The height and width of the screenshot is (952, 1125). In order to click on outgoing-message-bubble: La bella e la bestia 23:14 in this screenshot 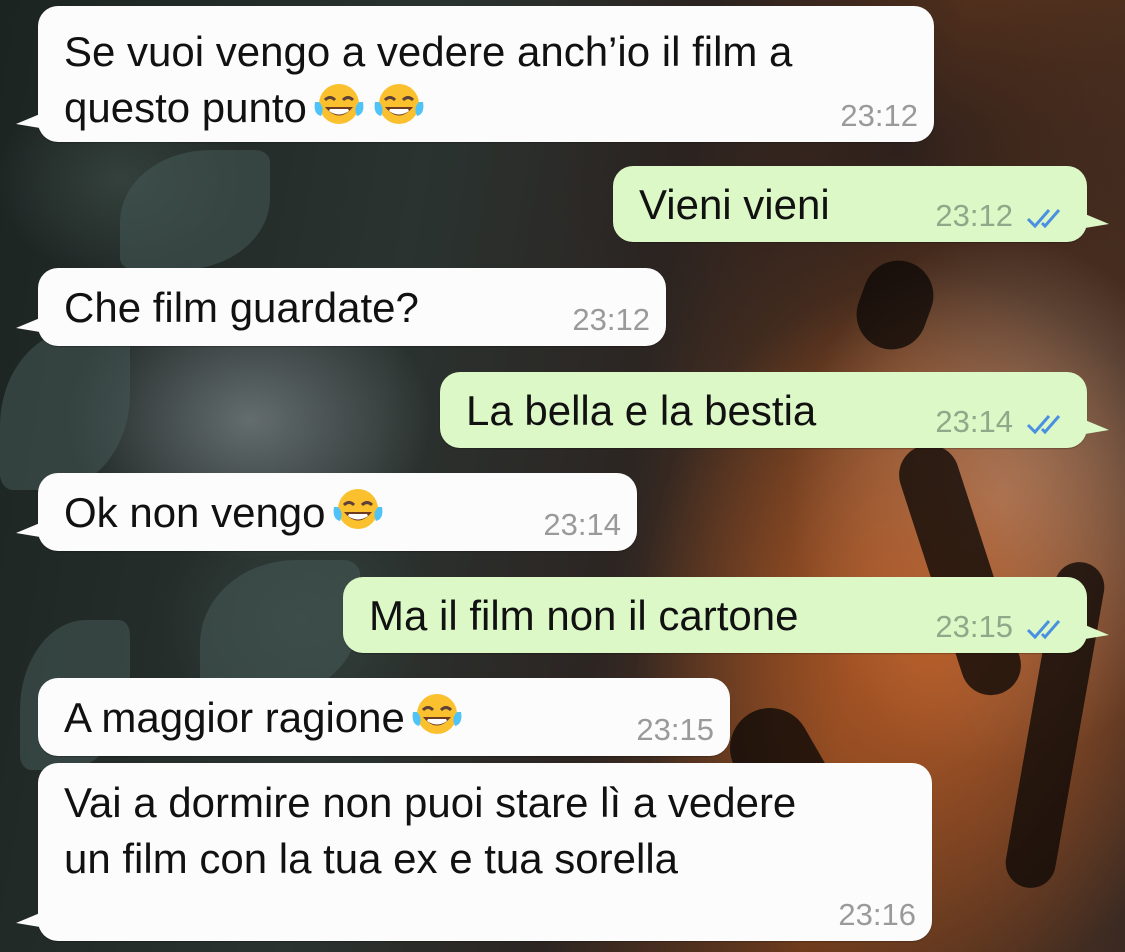, I will do `click(774, 410)`.